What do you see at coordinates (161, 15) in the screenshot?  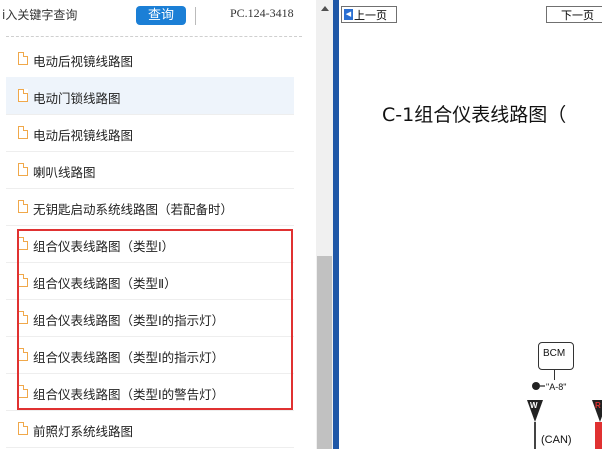 I see `search-button: 查询` at bounding box center [161, 15].